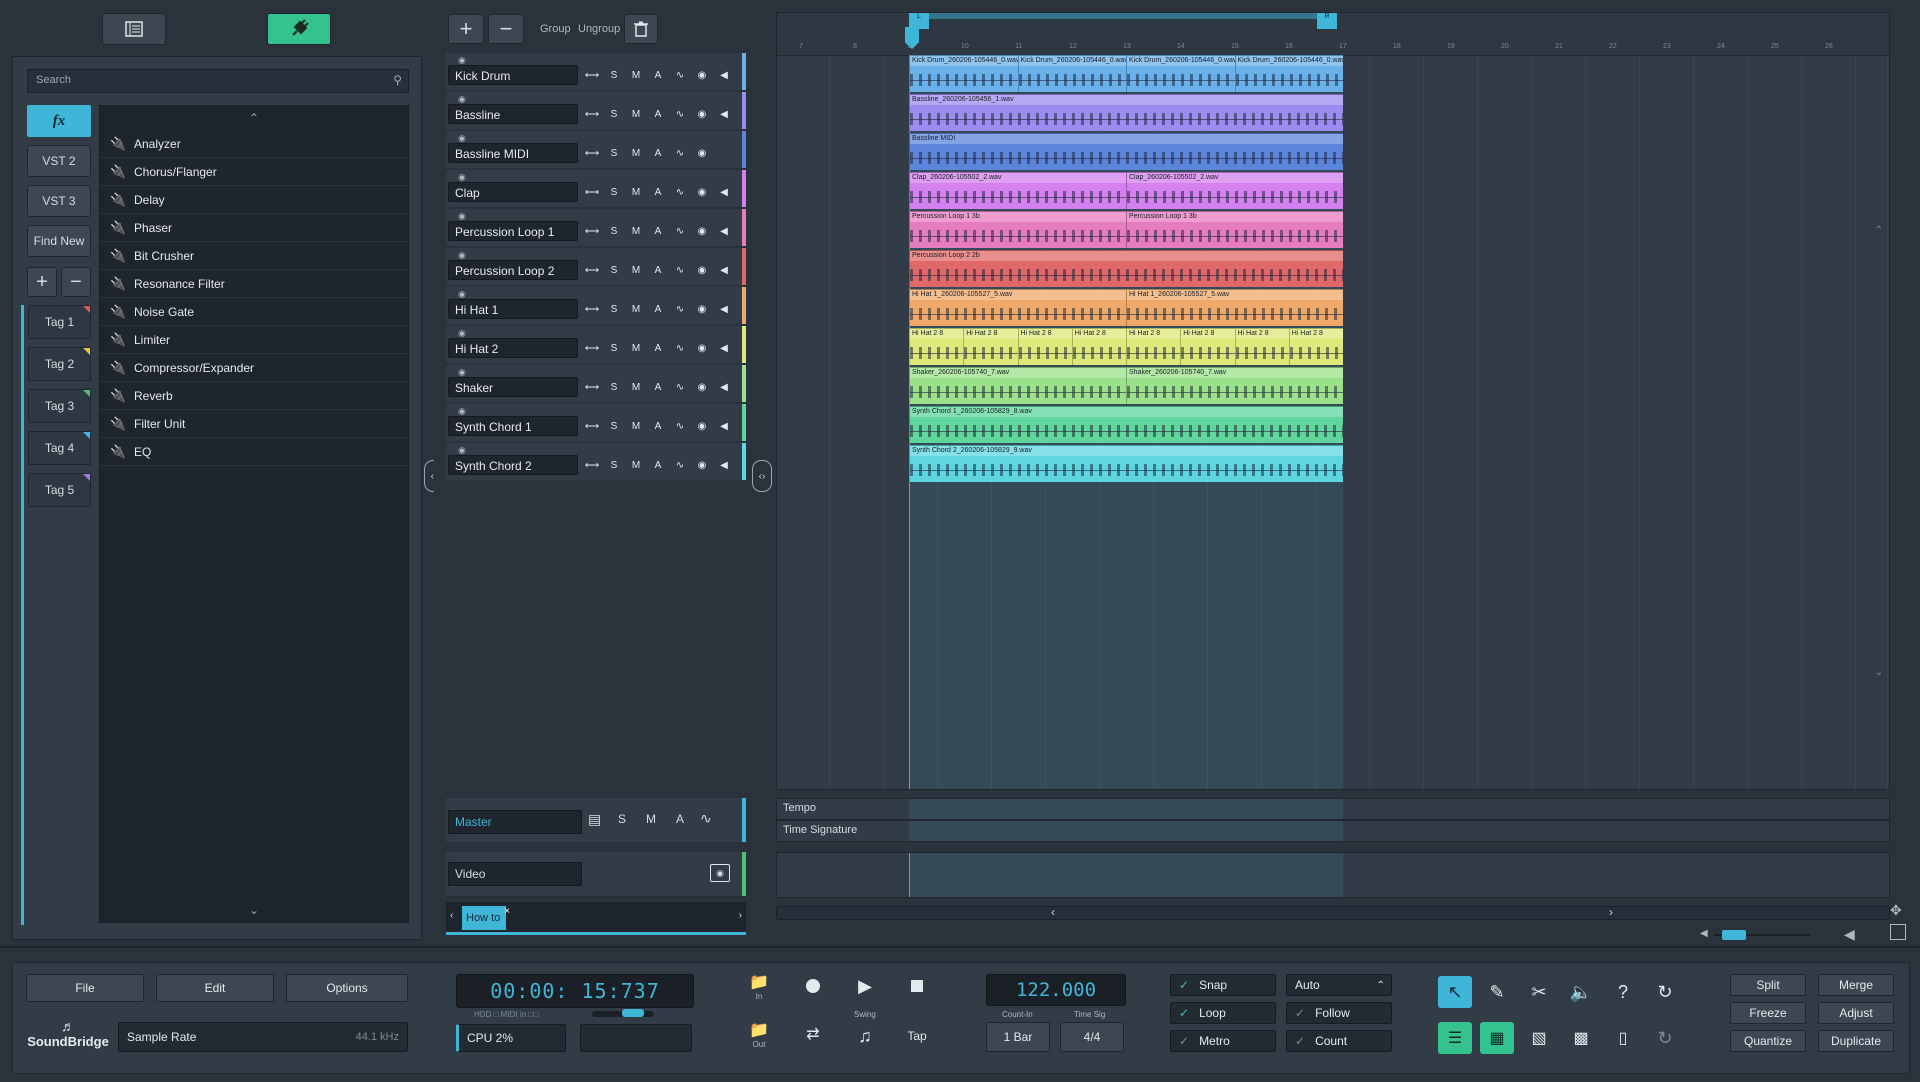 This screenshot has width=1920, height=1082. Describe the element at coordinates (1497, 1038) in the screenshot. I see `mixer-view-button: ▦` at that location.